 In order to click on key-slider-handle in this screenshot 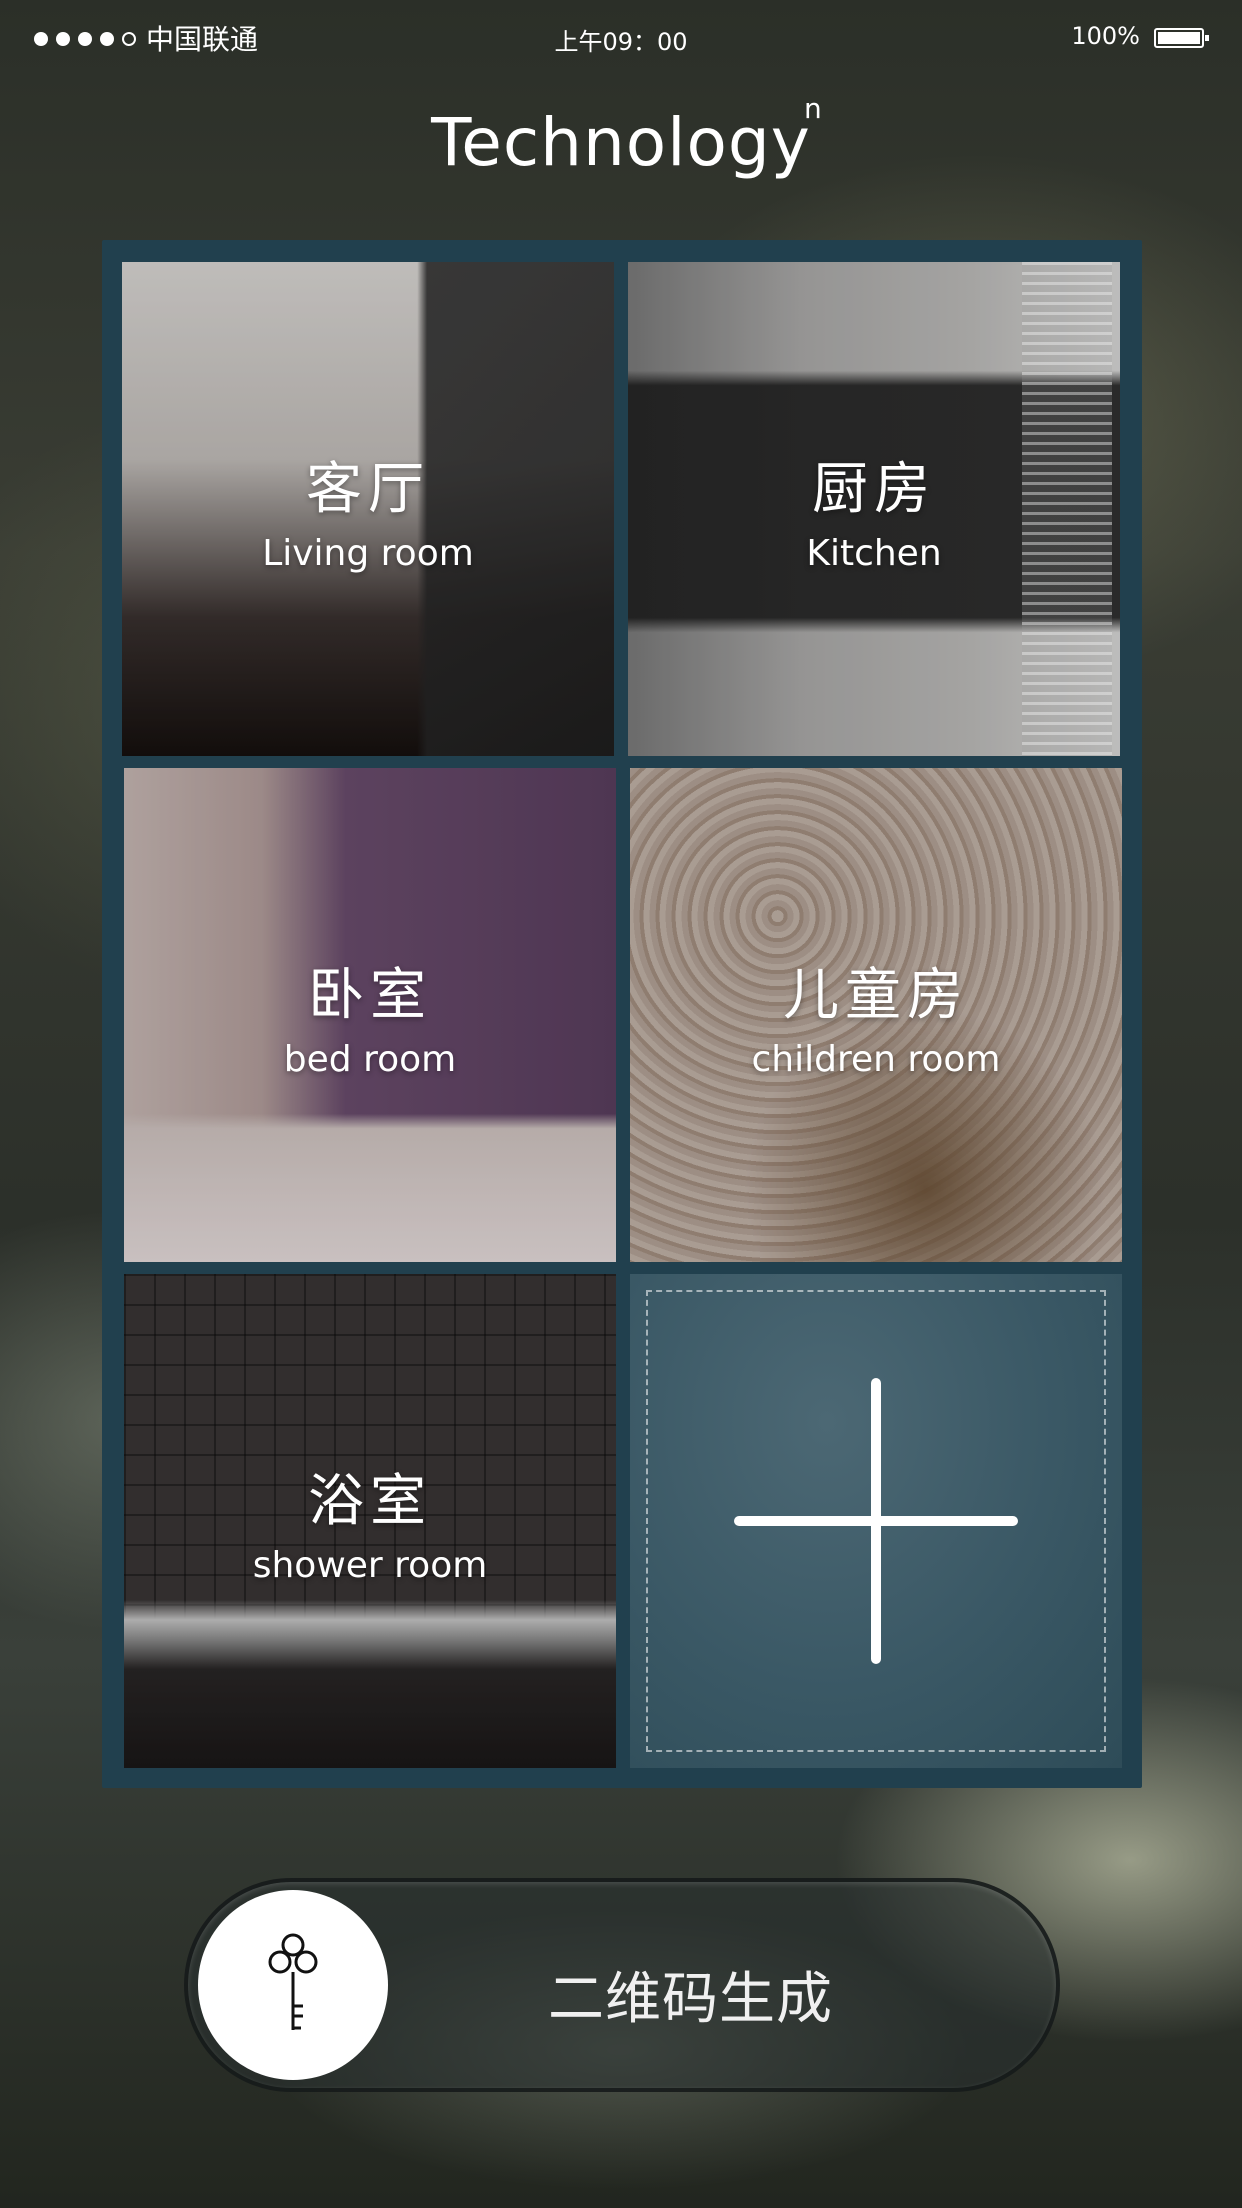, I will do `click(293, 1985)`.